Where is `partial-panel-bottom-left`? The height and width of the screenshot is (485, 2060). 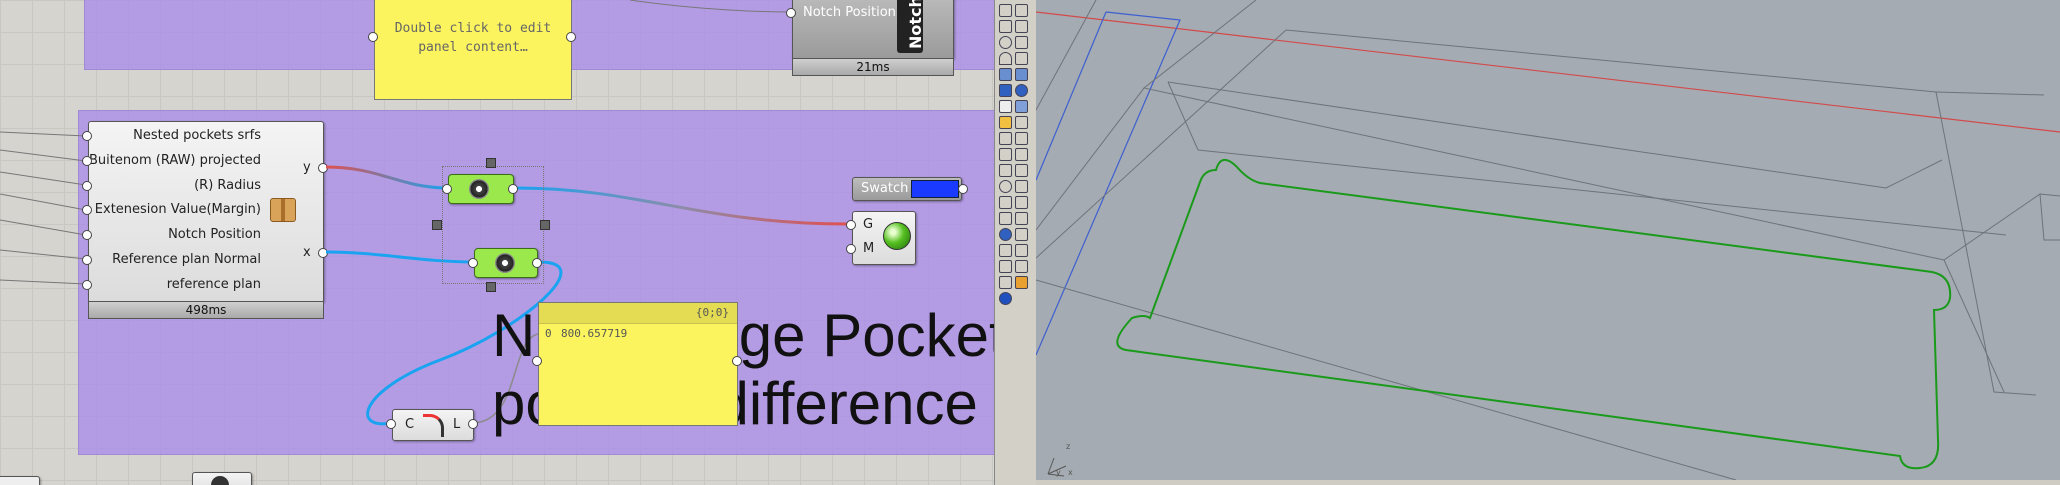 partial-panel-bottom-left is located at coordinates (20, 480).